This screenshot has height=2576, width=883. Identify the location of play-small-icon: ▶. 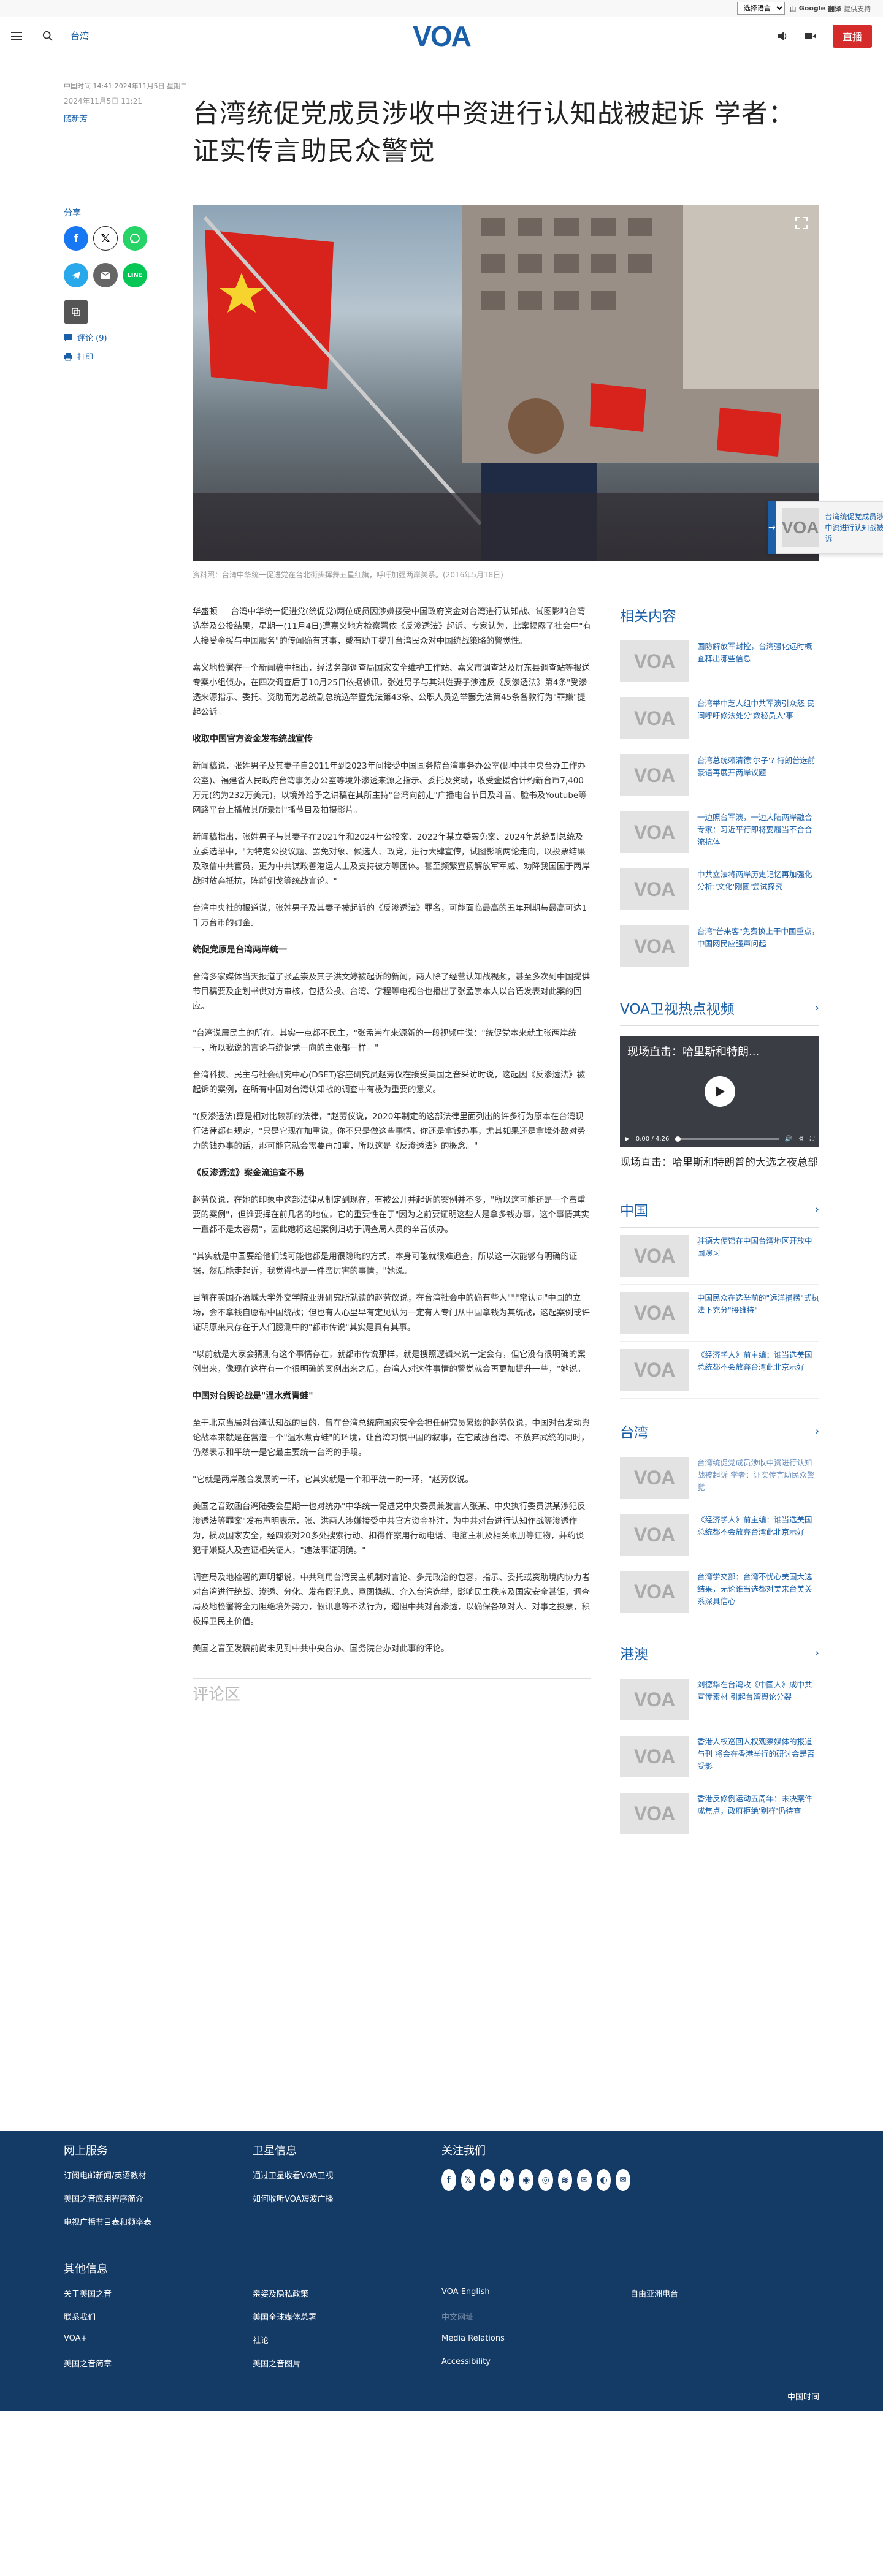
(628, 1139).